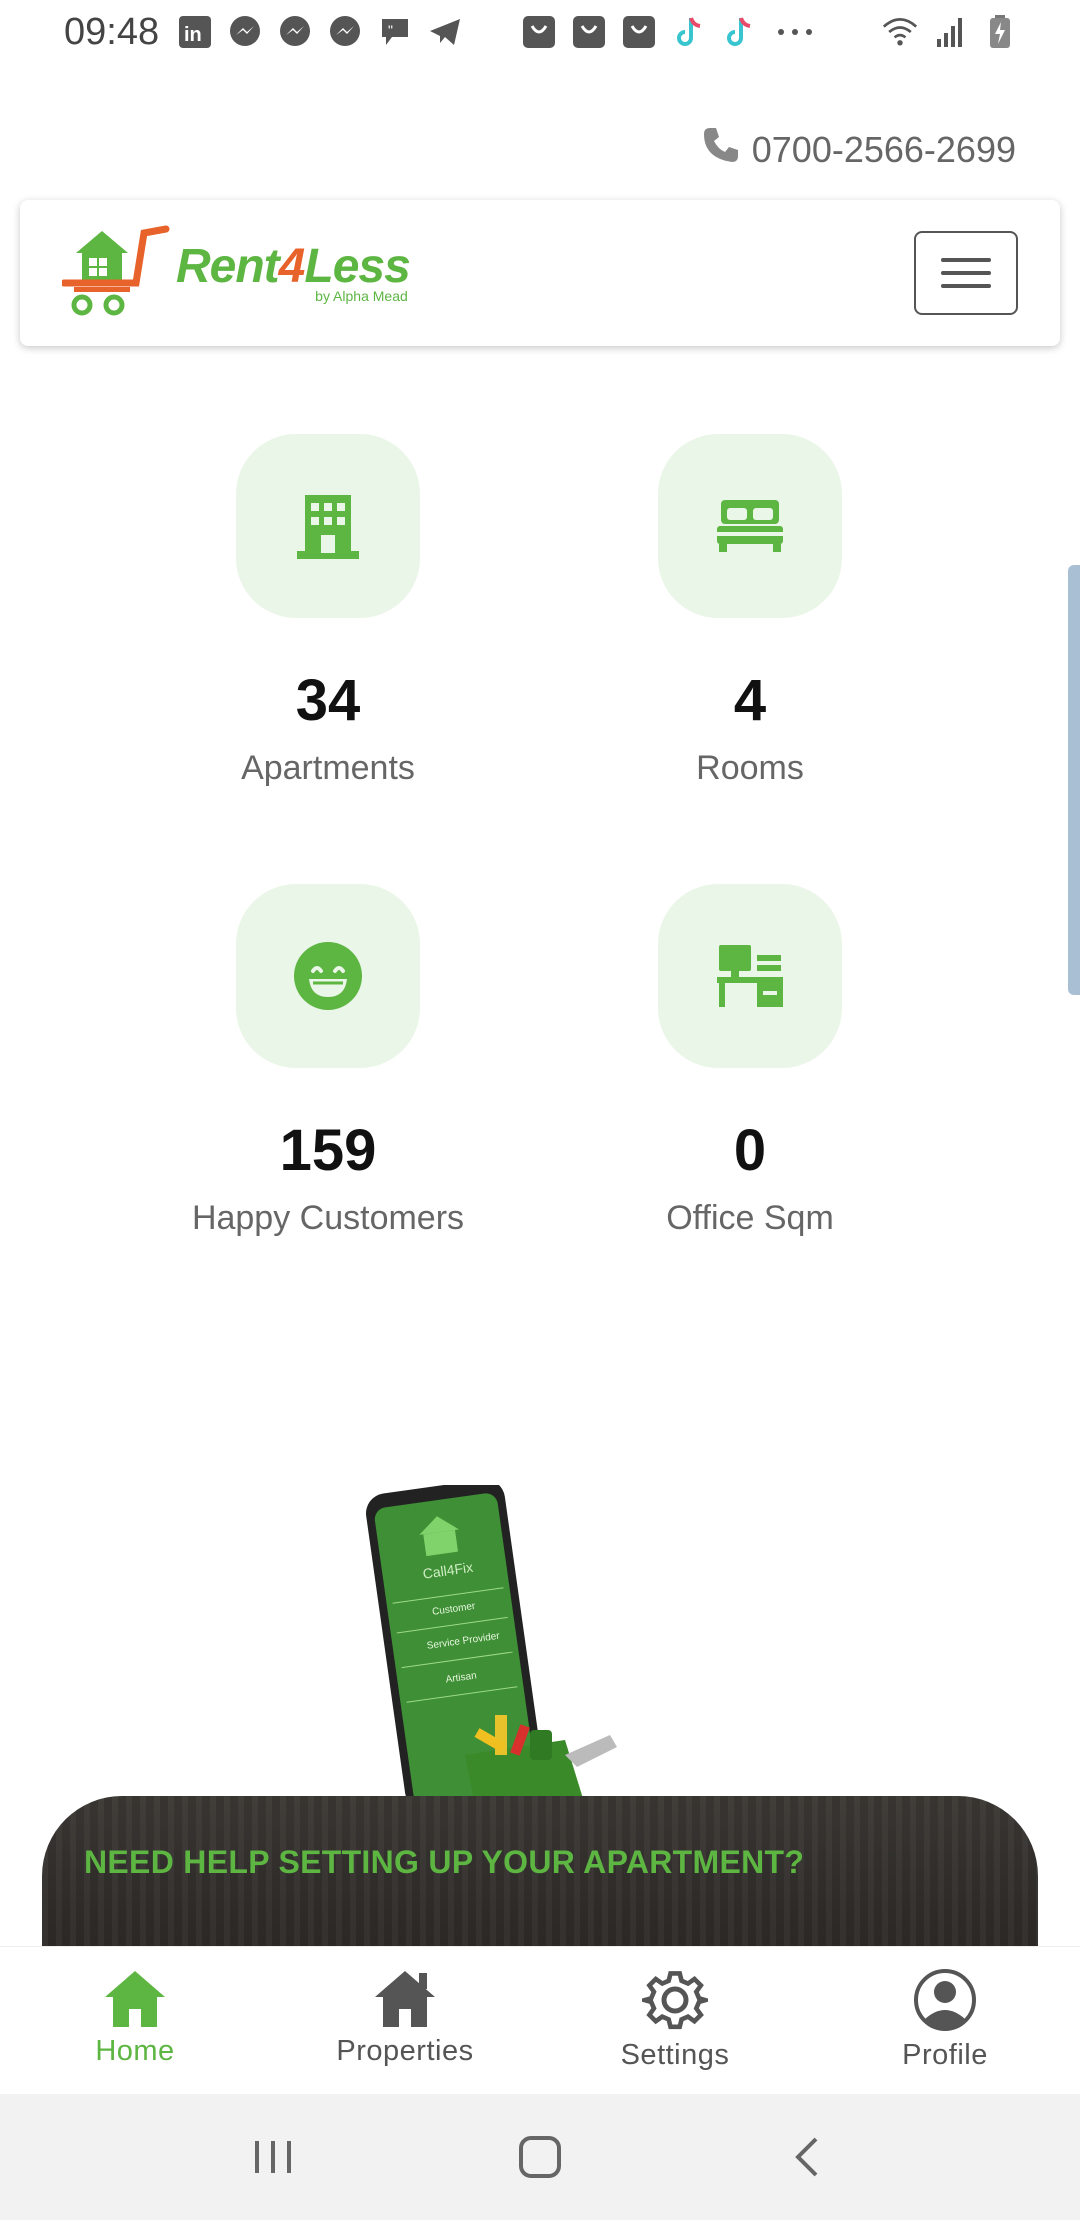  What do you see at coordinates (675, 2055) in the screenshot?
I see `nav-settings-label: Settings` at bounding box center [675, 2055].